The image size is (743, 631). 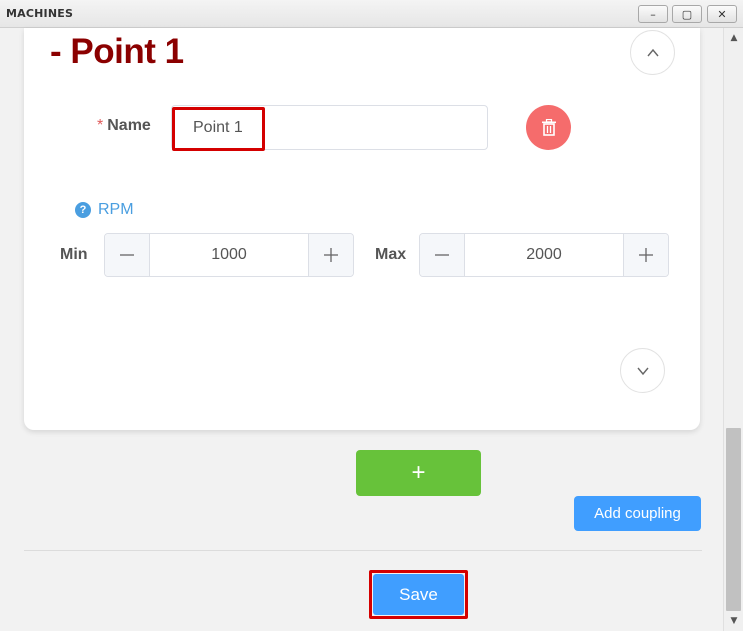 What do you see at coordinates (100, 125) in the screenshot?
I see `required-mark: *` at bounding box center [100, 125].